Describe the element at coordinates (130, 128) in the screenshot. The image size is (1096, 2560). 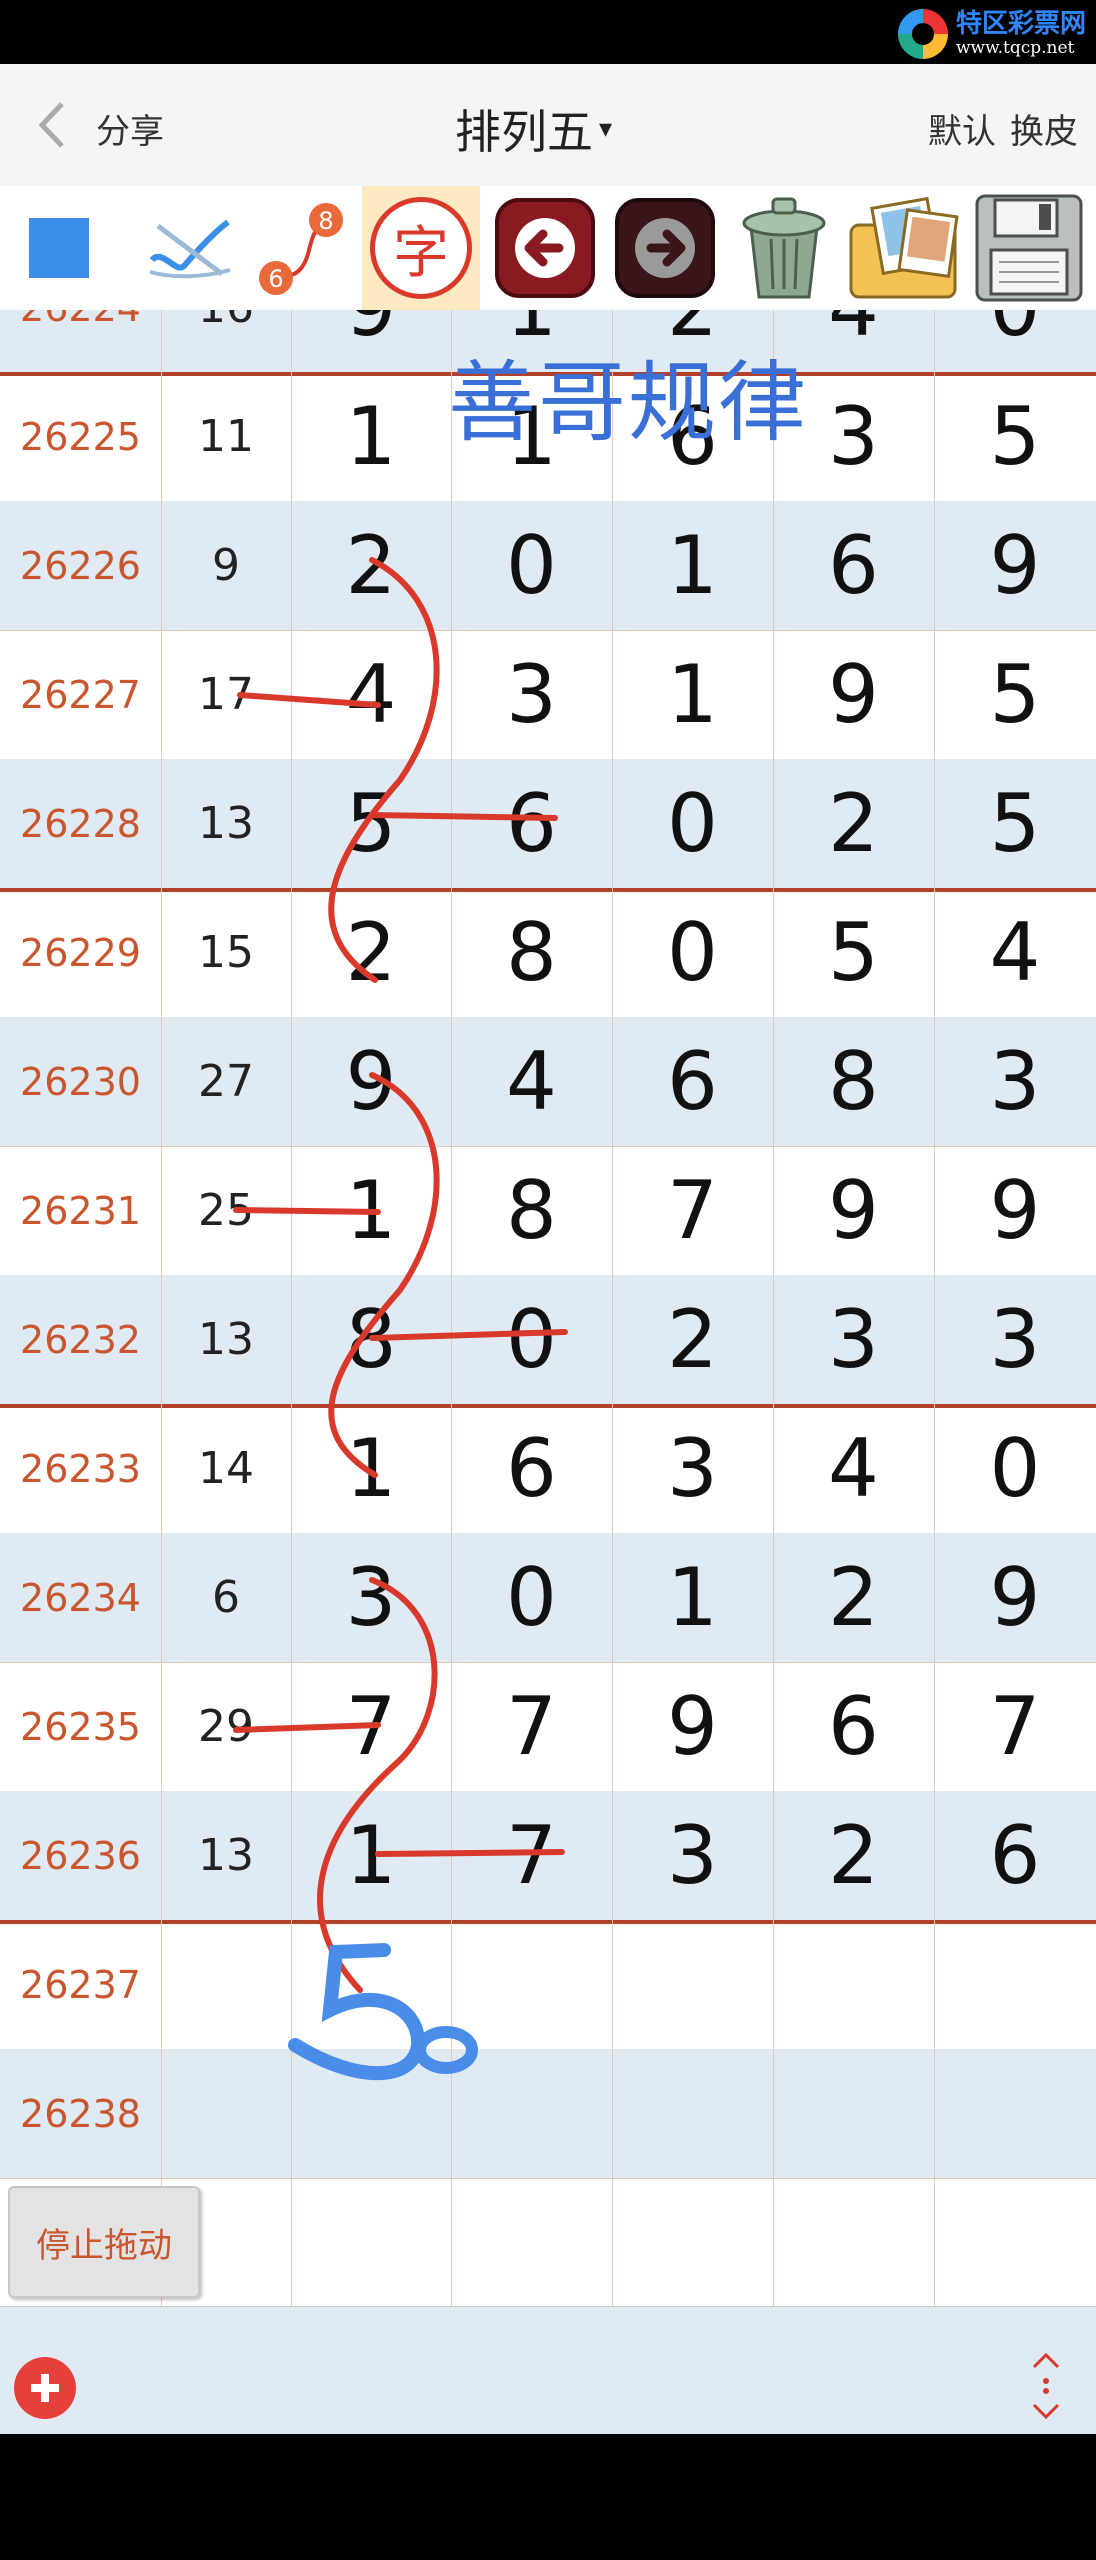
I see `share-button: 分享` at that location.